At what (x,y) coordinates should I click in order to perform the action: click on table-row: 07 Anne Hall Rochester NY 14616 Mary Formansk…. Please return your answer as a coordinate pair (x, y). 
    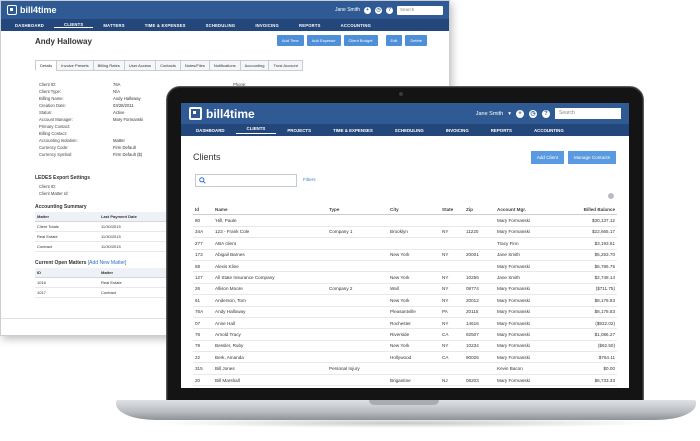
    Looking at the image, I should click on (405, 324).